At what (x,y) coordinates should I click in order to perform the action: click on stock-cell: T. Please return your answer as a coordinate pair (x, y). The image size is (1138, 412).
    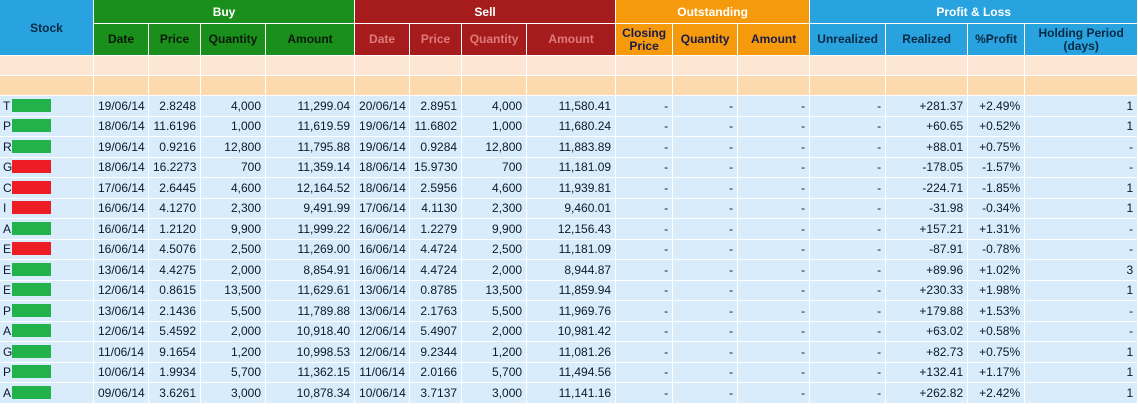
    Looking at the image, I should click on (47, 106).